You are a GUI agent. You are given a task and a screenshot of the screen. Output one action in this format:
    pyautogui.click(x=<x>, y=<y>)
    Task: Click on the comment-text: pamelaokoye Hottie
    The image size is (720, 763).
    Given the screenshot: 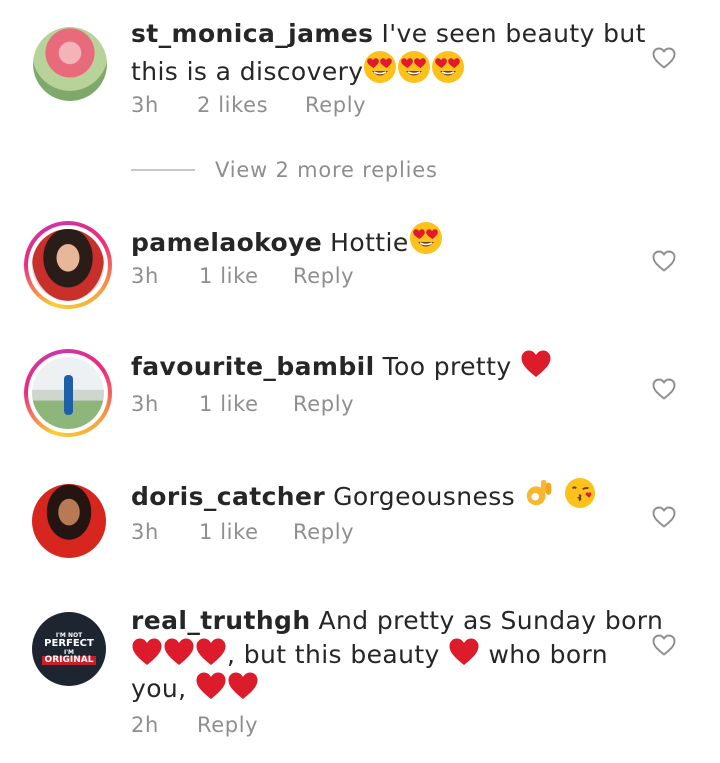 What is the action you would take?
    pyautogui.click(x=287, y=240)
    